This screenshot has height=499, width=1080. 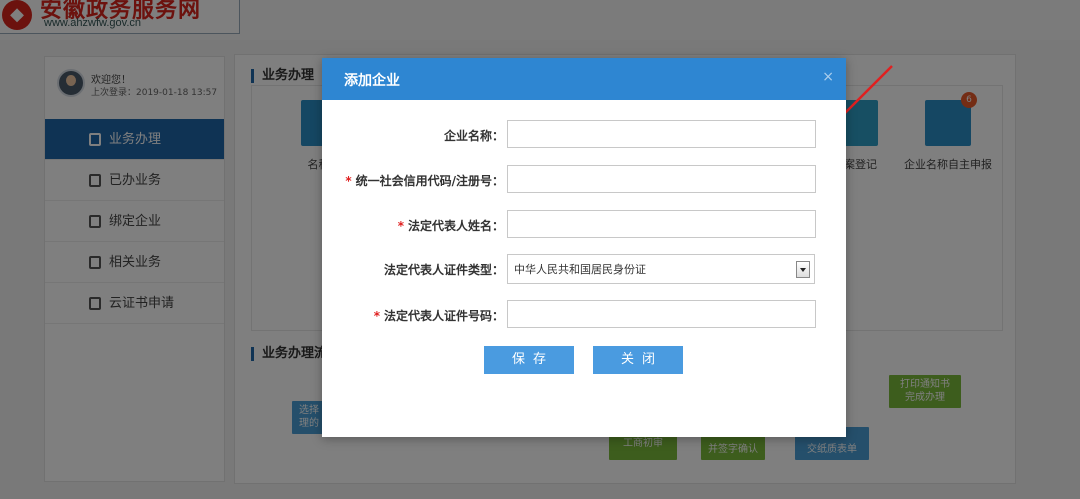 What do you see at coordinates (661, 269) in the screenshot?
I see `id-type-select: 中华人民共和国居民身份证` at bounding box center [661, 269].